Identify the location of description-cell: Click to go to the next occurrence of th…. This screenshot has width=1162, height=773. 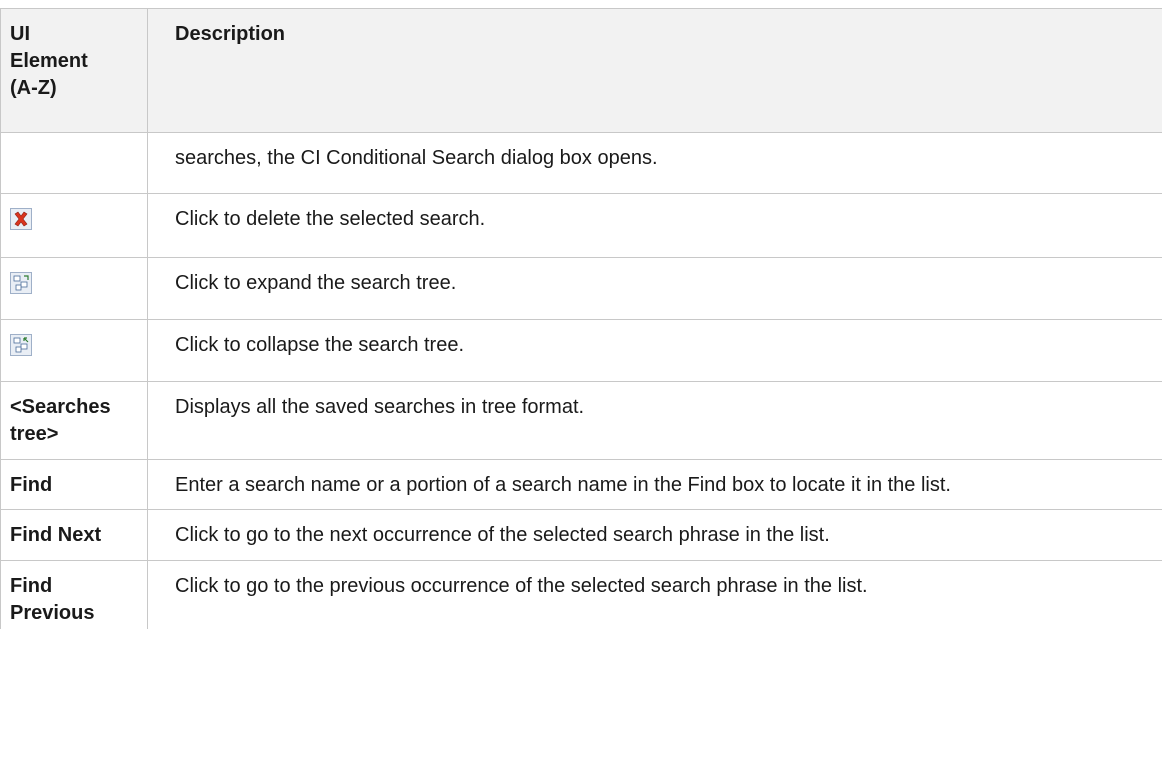
(502, 535).